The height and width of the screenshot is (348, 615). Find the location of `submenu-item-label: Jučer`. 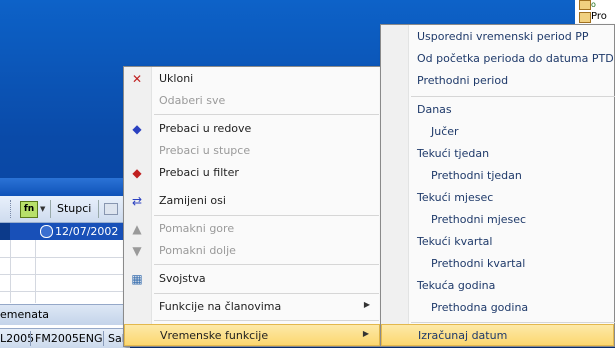

submenu-item-label: Jučer is located at coordinates (445, 131).